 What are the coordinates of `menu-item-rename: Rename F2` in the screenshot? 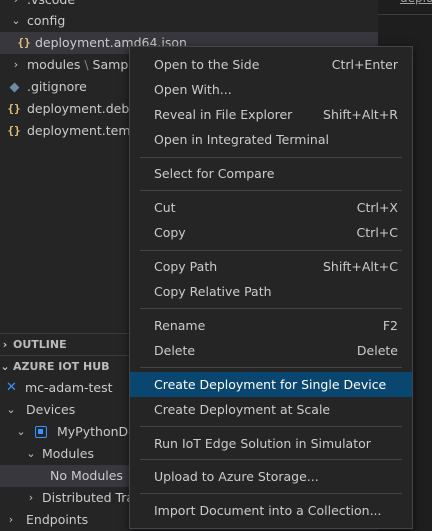 It's located at (271, 325).